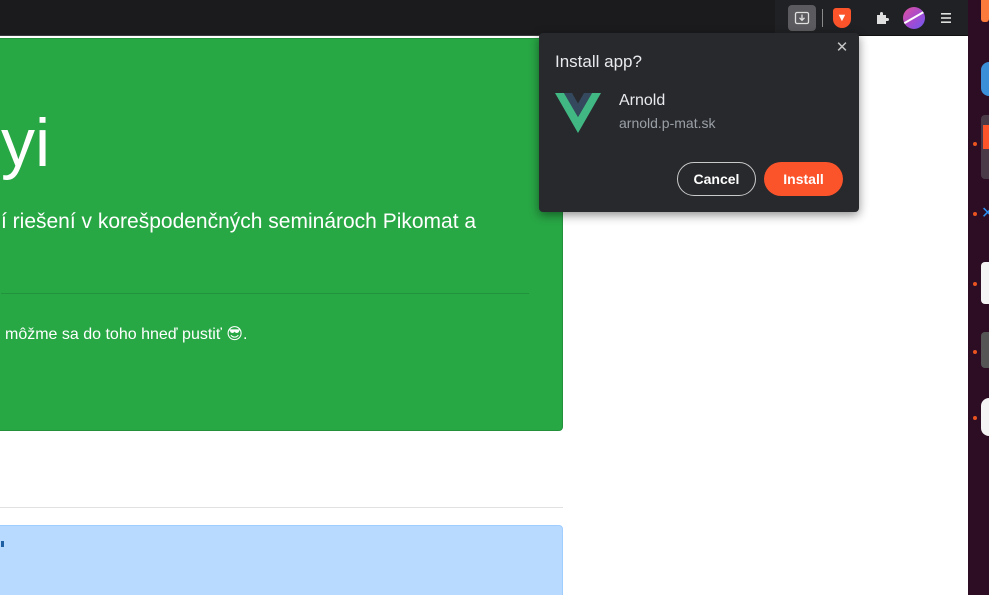  Describe the element at coordinates (842, 48) in the screenshot. I see `close-icon: ✕` at that location.